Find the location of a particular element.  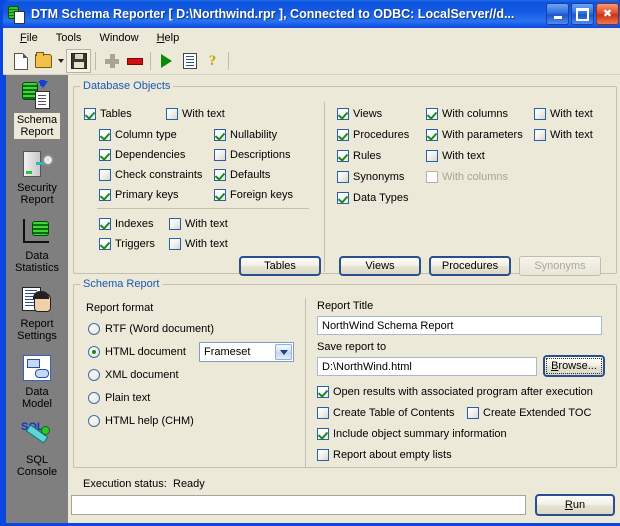

maximize-button is located at coordinates (582, 14).